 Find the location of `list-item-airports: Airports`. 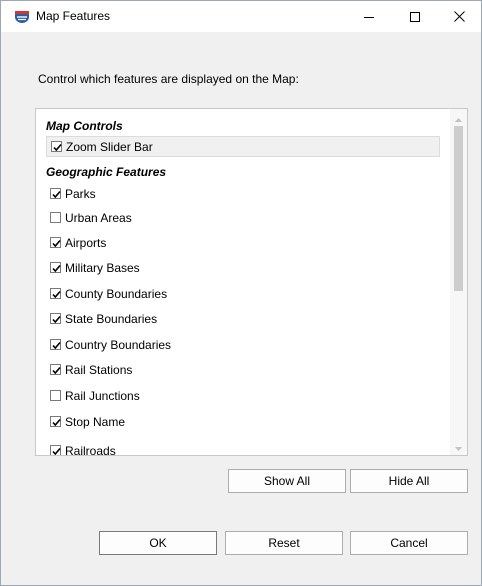

list-item-airports: Airports is located at coordinates (76, 242).